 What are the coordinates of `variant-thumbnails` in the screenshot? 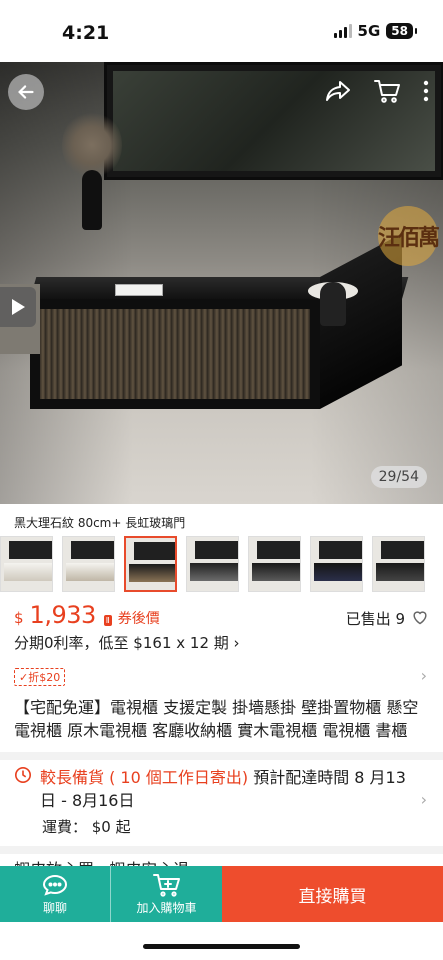 It's located at (221, 565).